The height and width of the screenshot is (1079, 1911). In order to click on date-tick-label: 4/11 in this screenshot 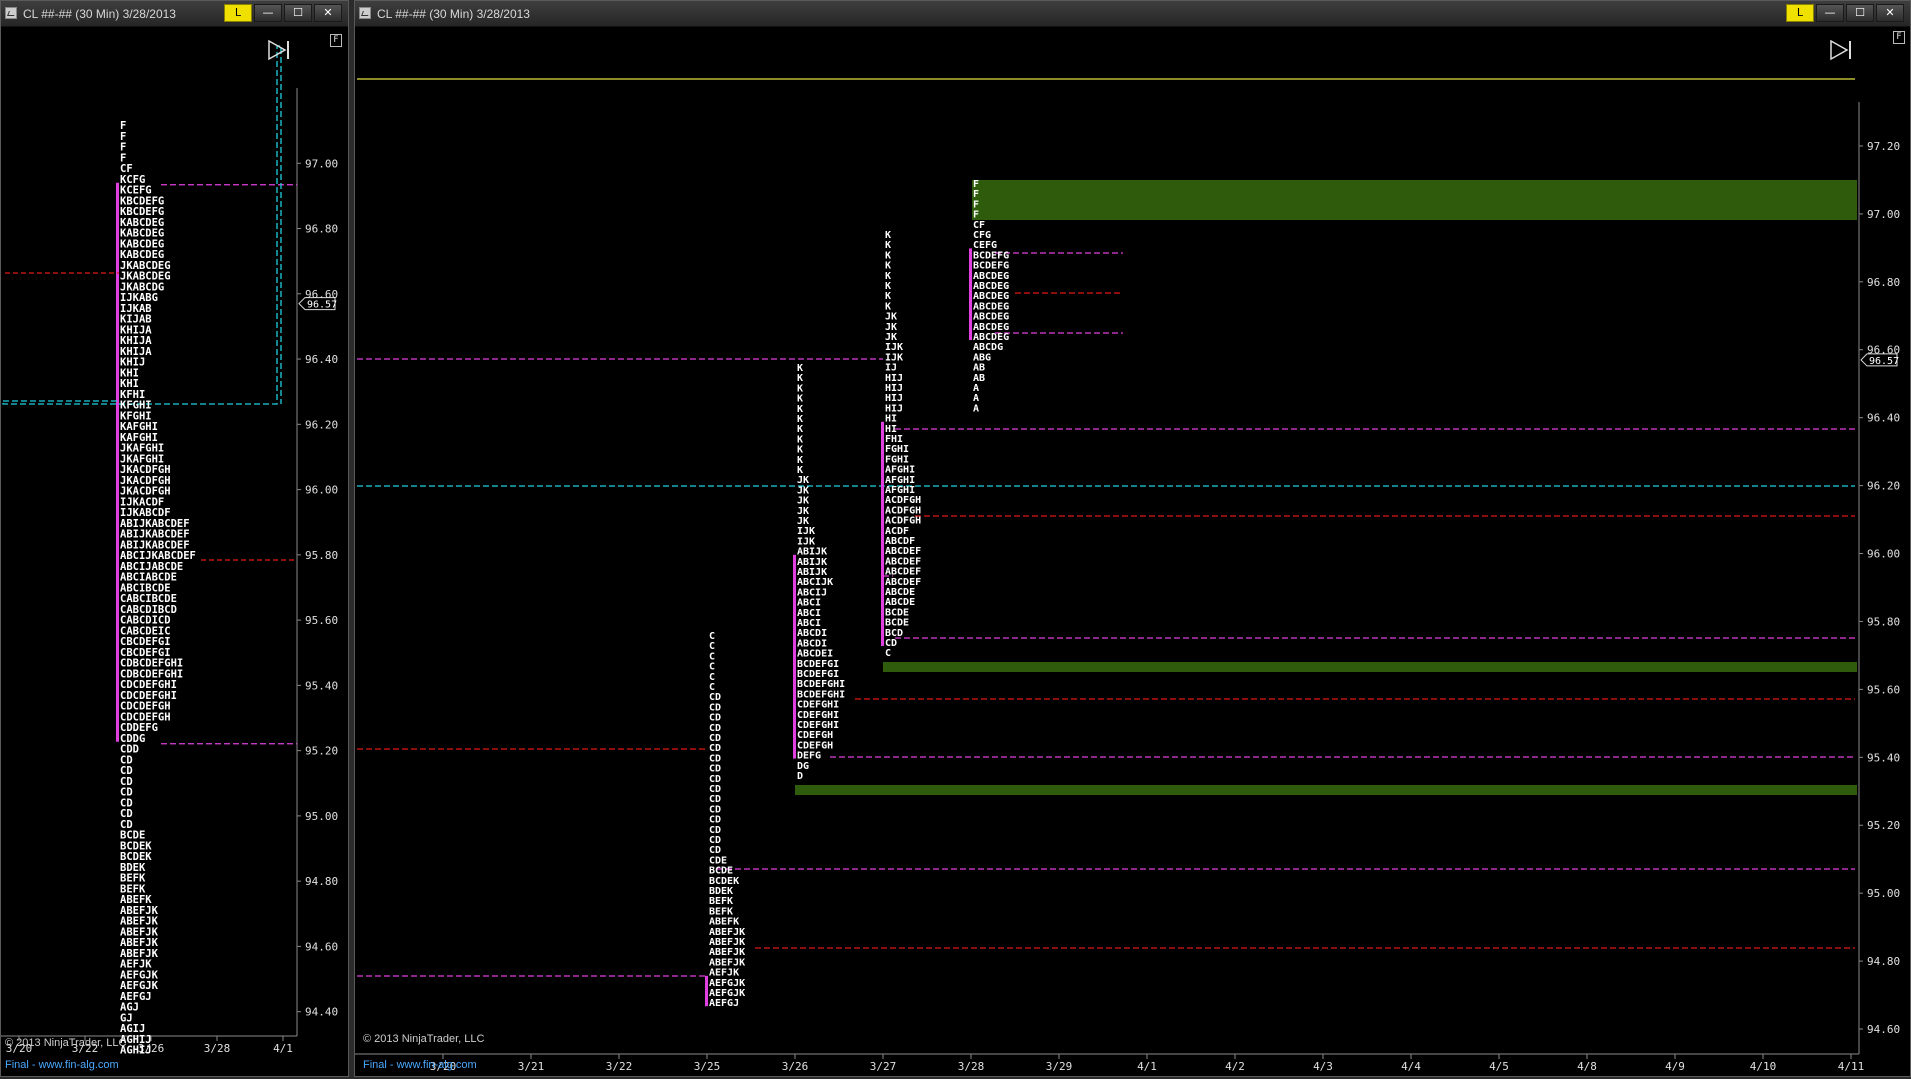, I will do `click(1851, 1066)`.